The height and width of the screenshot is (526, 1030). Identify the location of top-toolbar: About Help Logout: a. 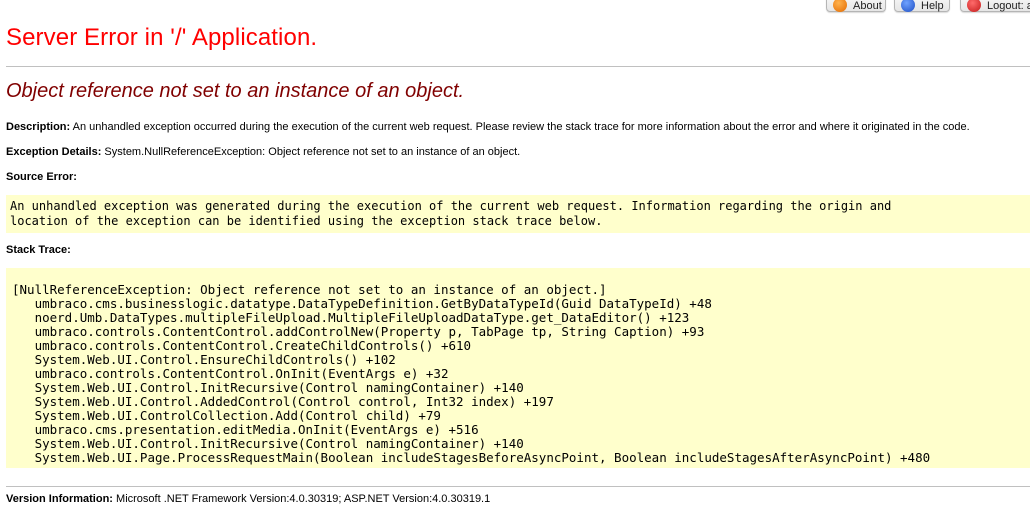
(515, 7).